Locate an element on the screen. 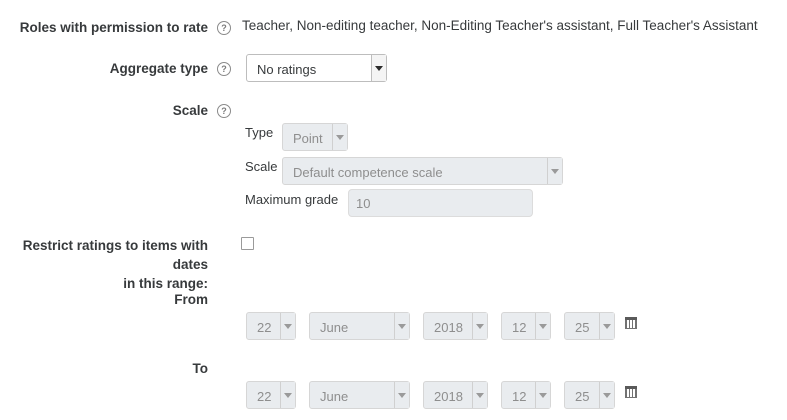 The width and height of the screenshot is (787, 420). from-hour-select: 12 is located at coordinates (526, 326).